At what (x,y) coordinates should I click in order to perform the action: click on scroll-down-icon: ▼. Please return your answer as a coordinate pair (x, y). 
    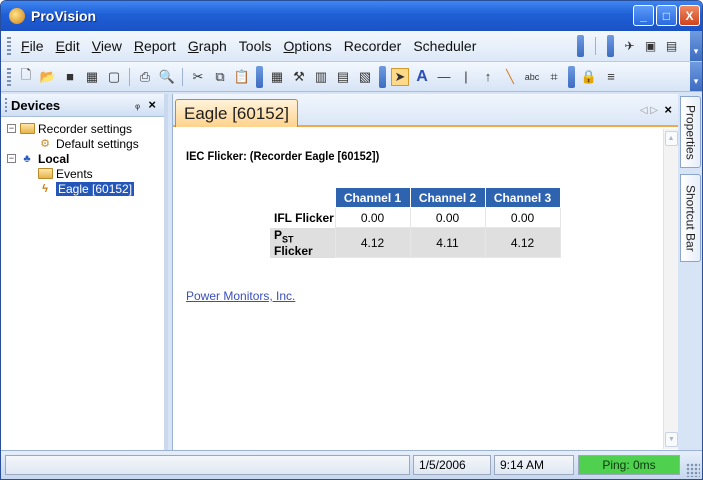
    Looking at the image, I should click on (671, 439).